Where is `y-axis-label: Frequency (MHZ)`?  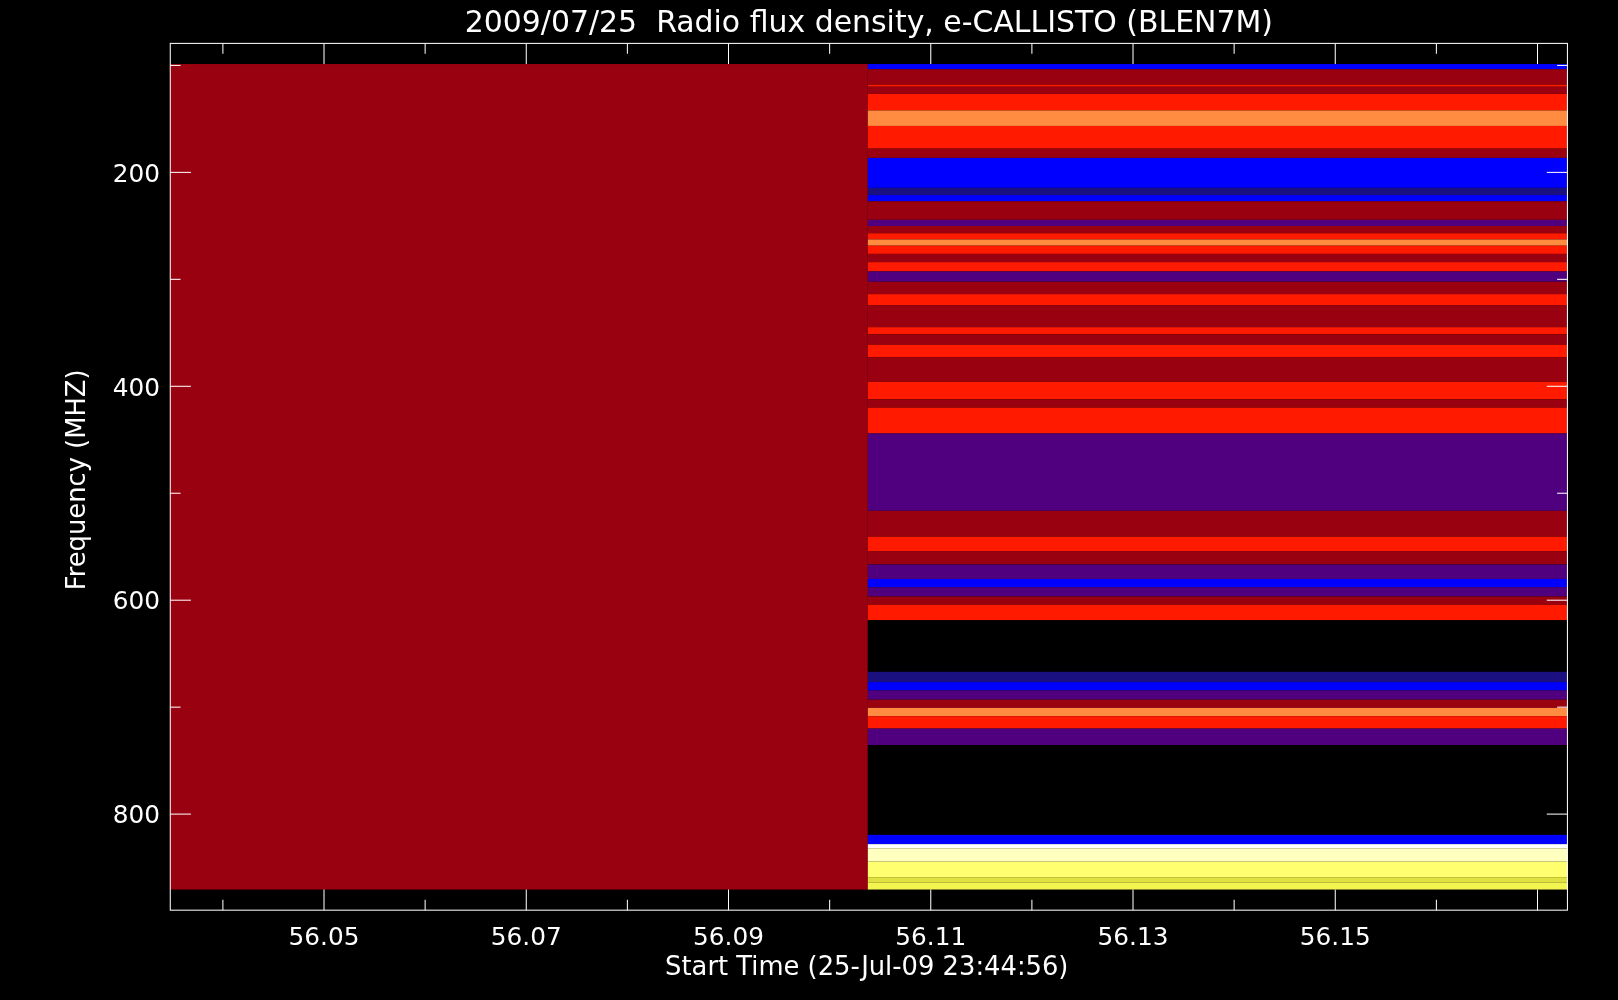 y-axis-label: Frequency (MHZ) is located at coordinates (75, 480).